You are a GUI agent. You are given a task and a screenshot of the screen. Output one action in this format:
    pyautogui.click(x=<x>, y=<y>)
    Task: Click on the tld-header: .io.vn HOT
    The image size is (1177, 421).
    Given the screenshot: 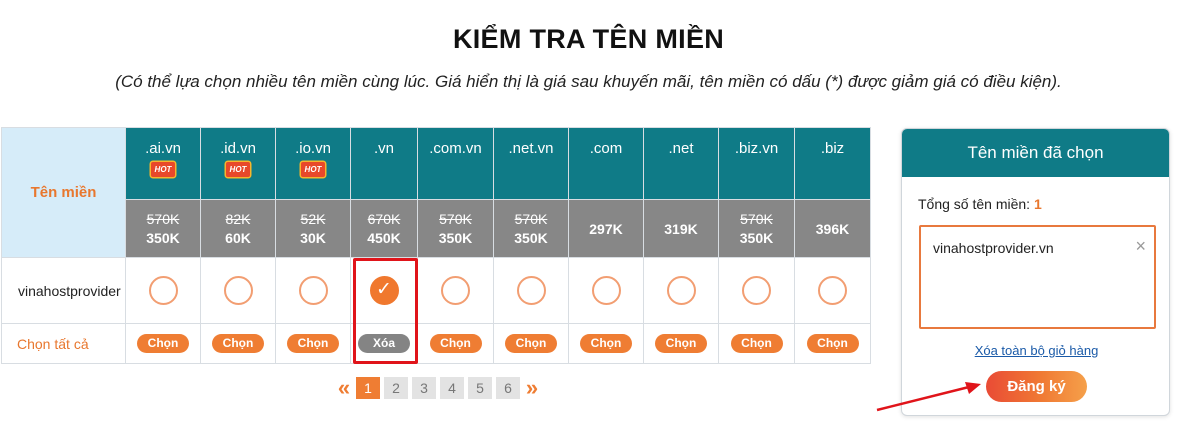 What is the action you would take?
    pyautogui.click(x=313, y=163)
    